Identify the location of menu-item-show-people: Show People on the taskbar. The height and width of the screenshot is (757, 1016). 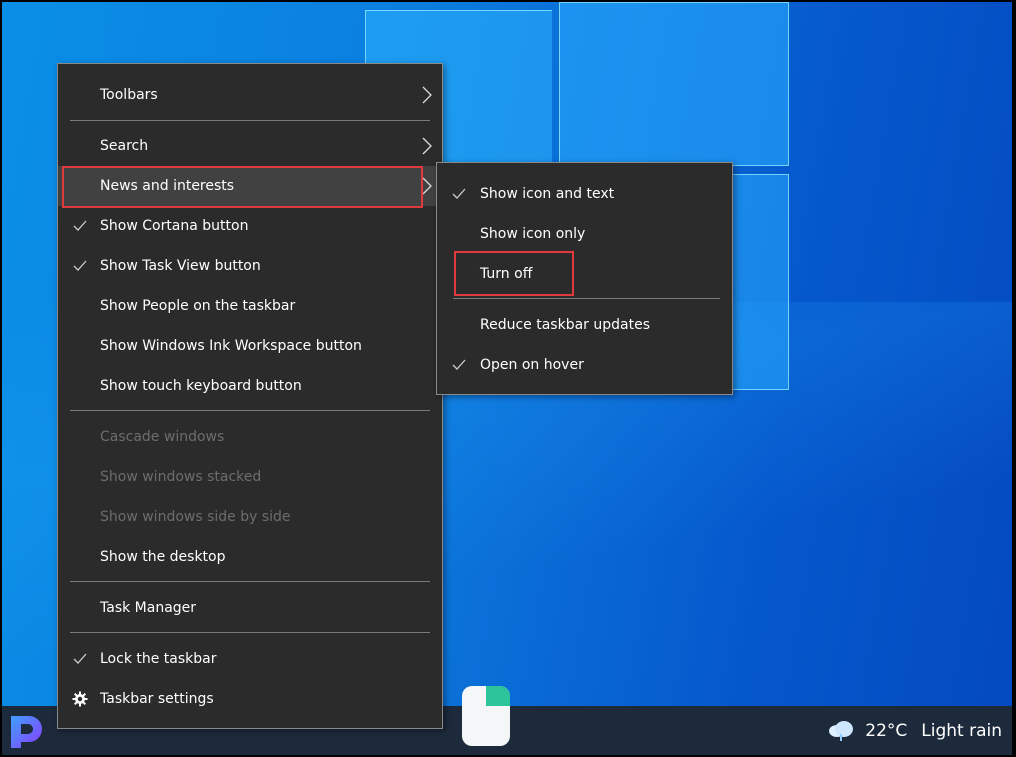
(250, 306).